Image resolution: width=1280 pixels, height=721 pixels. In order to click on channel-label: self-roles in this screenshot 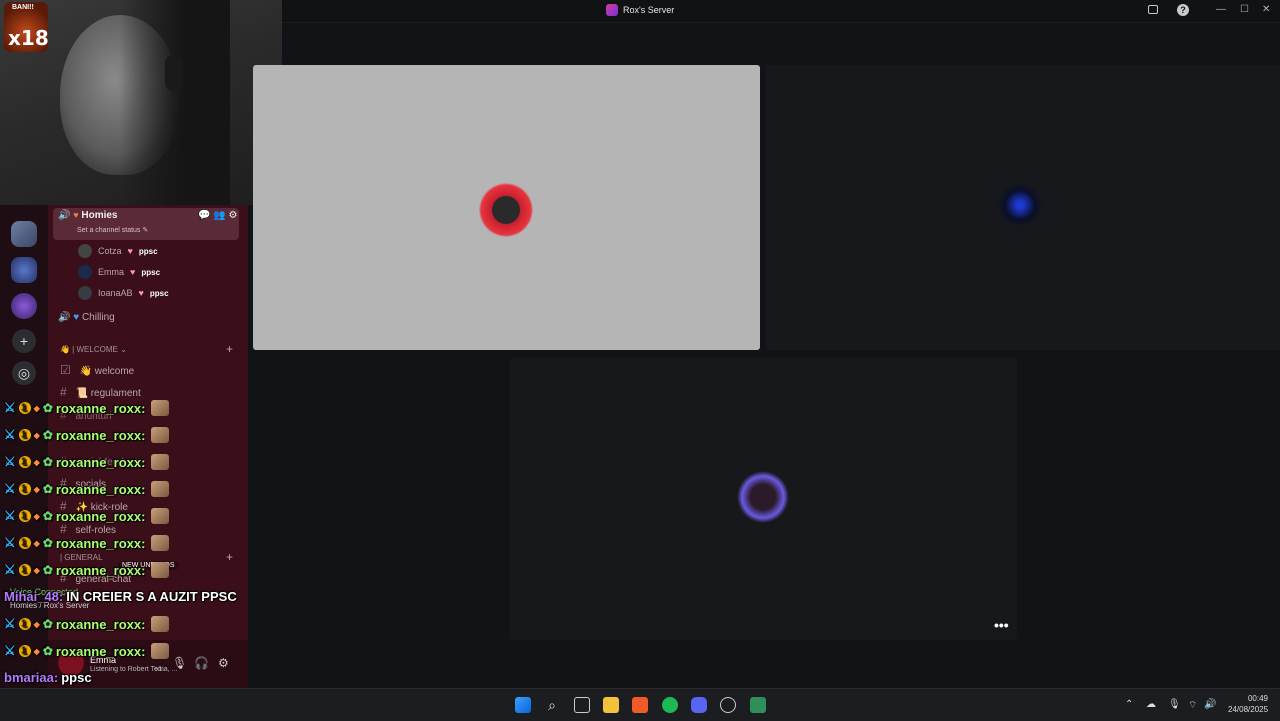, I will do `click(96, 530)`.